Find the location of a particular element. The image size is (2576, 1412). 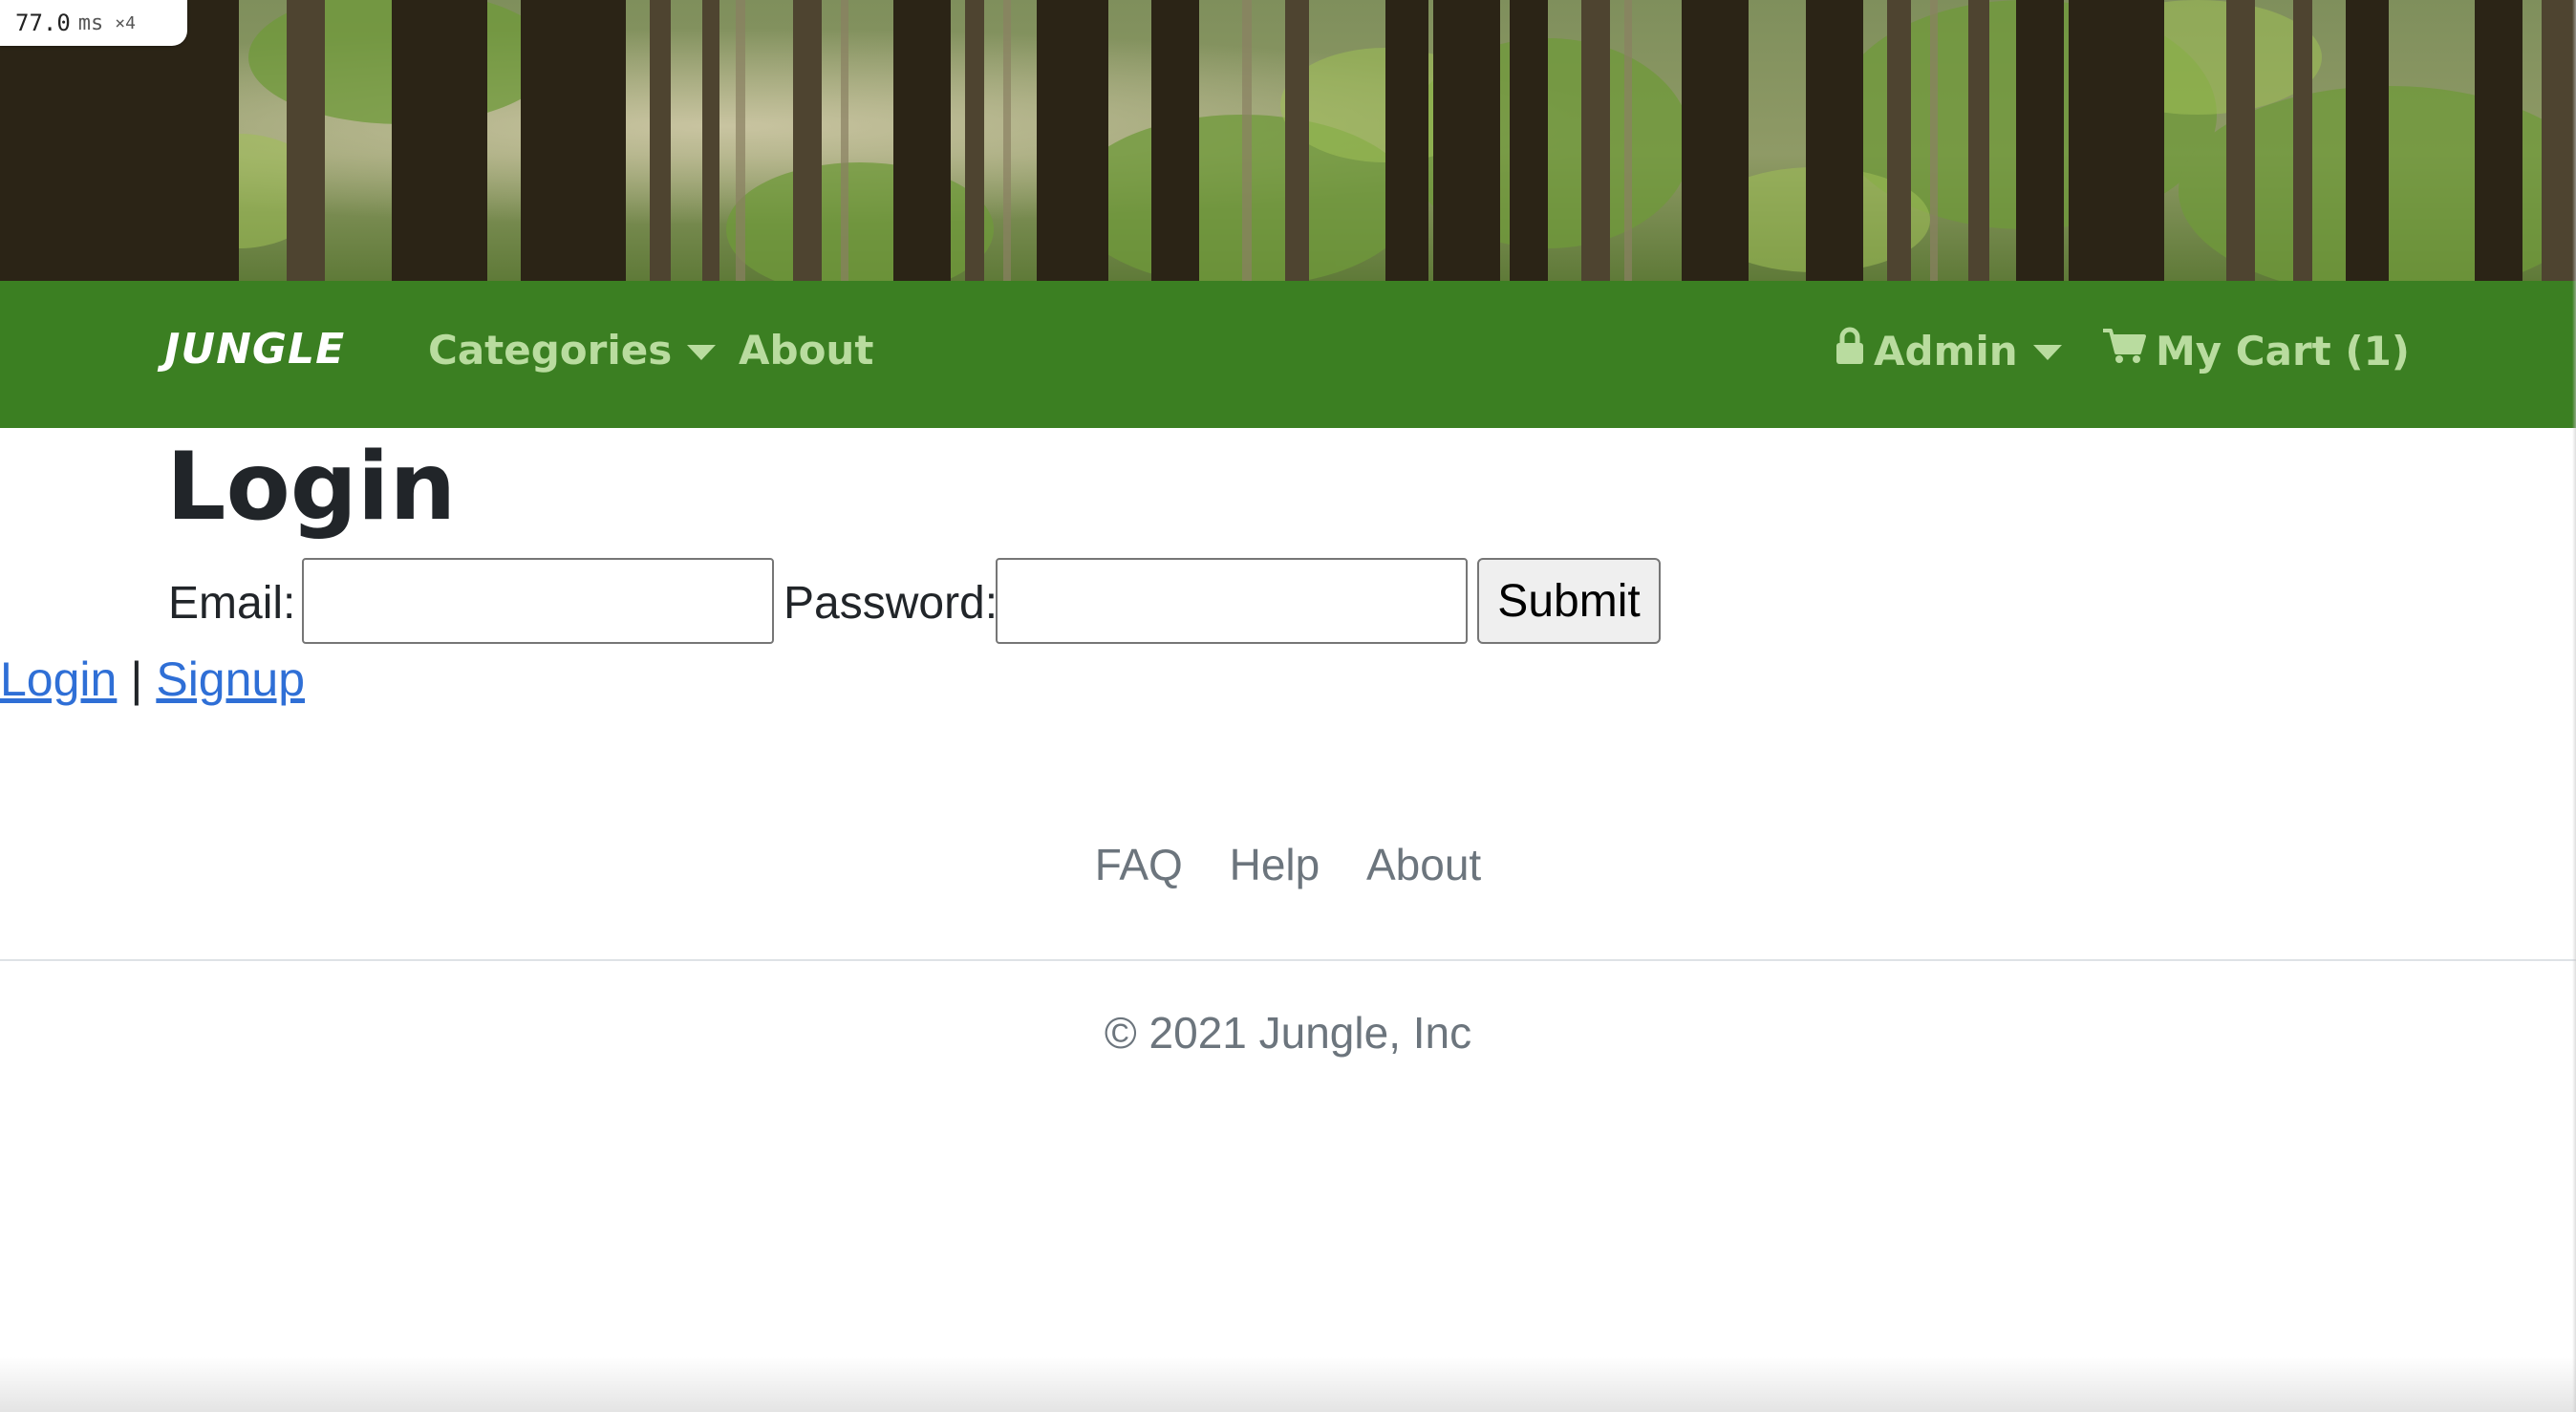

bottom-shade is located at coordinates (1288, 1384).